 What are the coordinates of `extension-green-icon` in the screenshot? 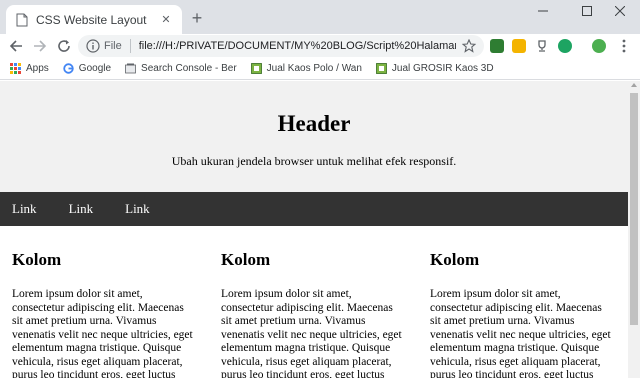 It's located at (497, 46).